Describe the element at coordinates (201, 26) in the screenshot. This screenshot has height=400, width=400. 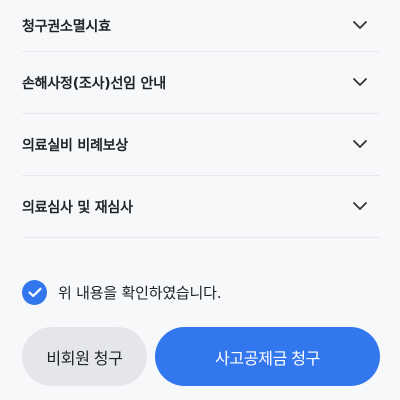
I see `accordion-item-claim-prescription: 청구권소멸시효` at that location.